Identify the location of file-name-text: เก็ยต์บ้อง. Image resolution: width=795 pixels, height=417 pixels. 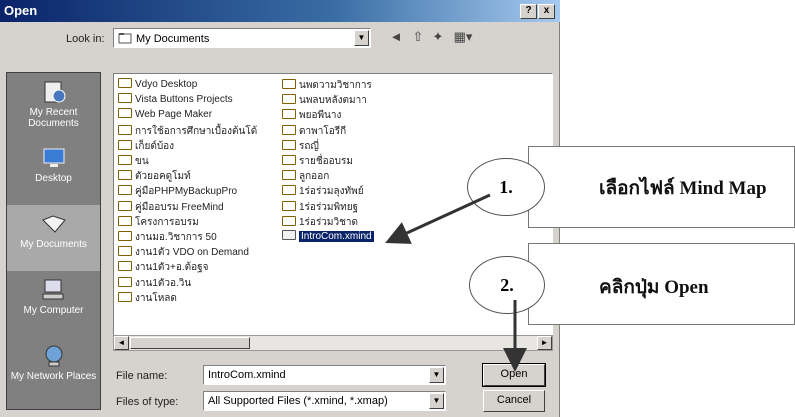
(155, 146).